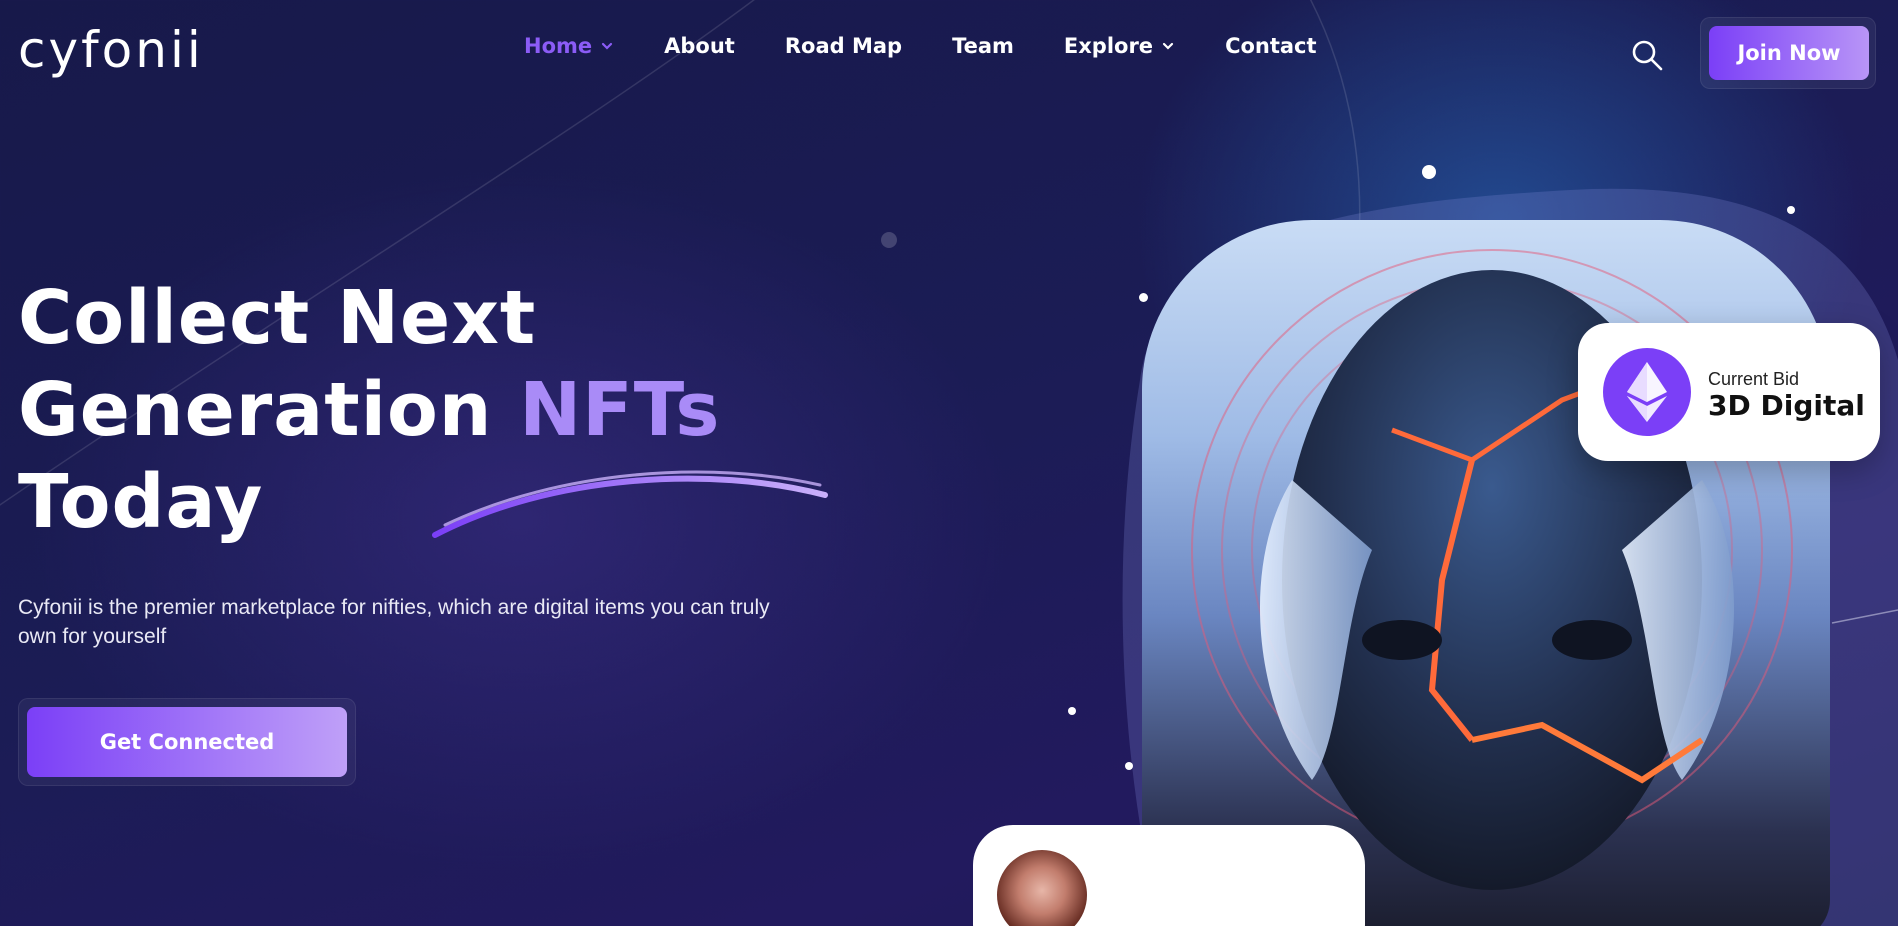  I want to click on nav-item-explore: Explore, so click(1119, 46).